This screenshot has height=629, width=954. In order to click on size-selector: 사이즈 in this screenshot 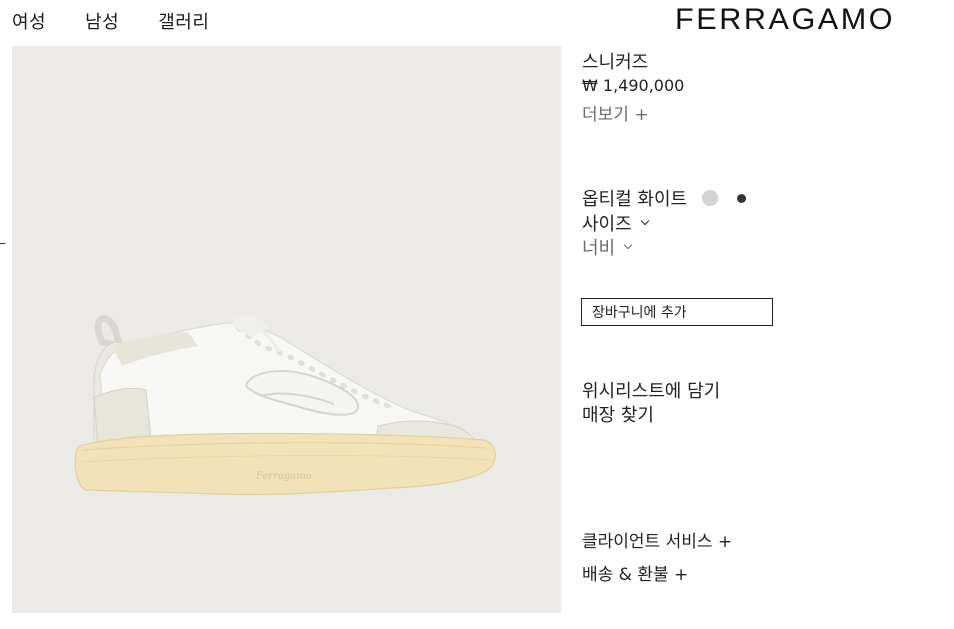, I will do `click(615, 223)`.